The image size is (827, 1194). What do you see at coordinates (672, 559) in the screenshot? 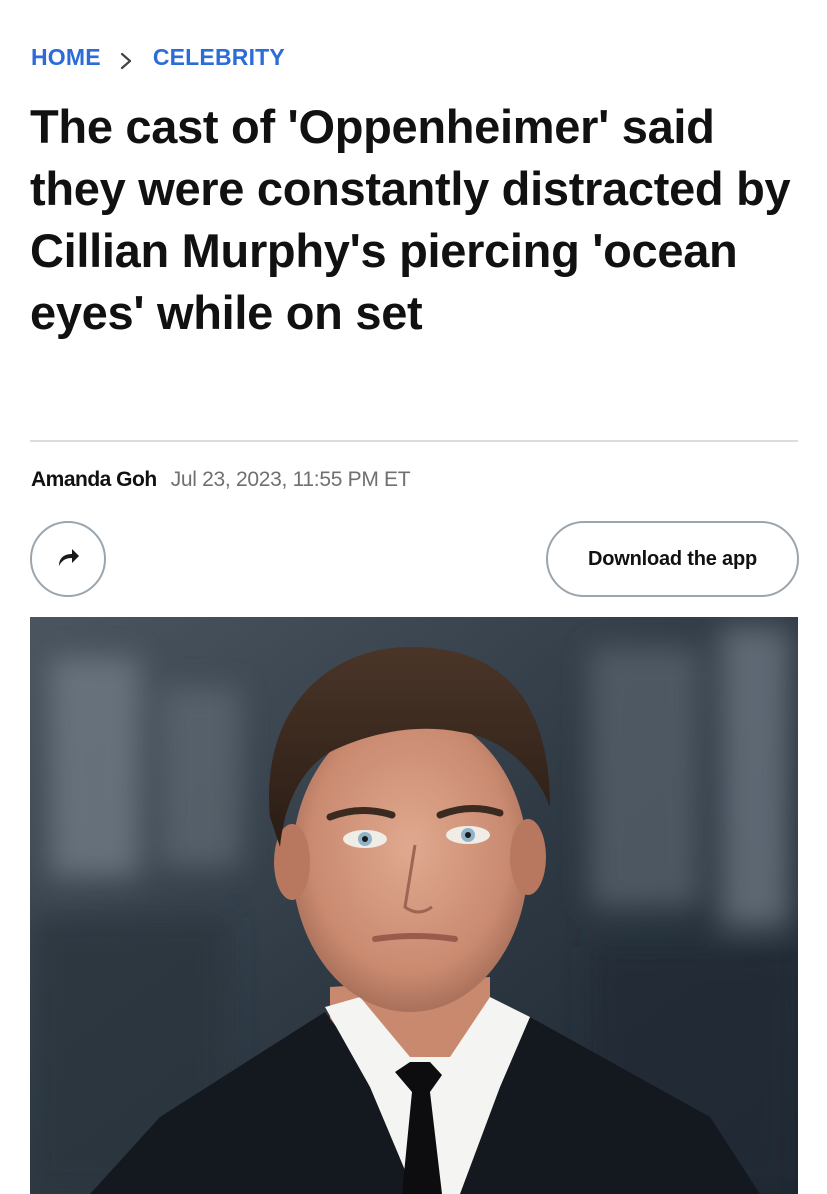
I see `download-app-button: Download the app` at bounding box center [672, 559].